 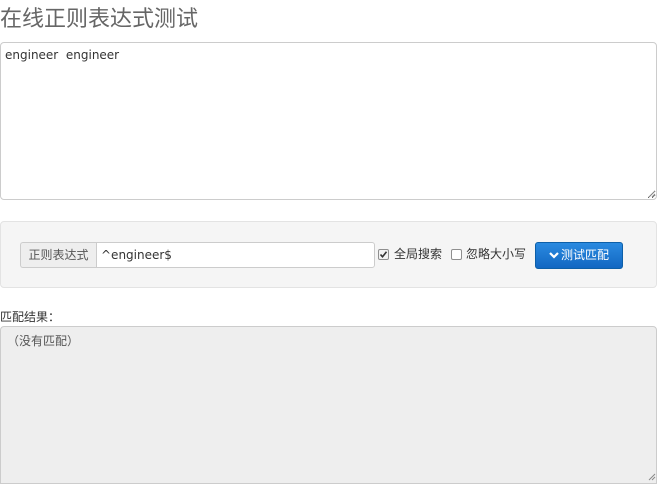 I want to click on global-search-checkbox, so click(x=383, y=254).